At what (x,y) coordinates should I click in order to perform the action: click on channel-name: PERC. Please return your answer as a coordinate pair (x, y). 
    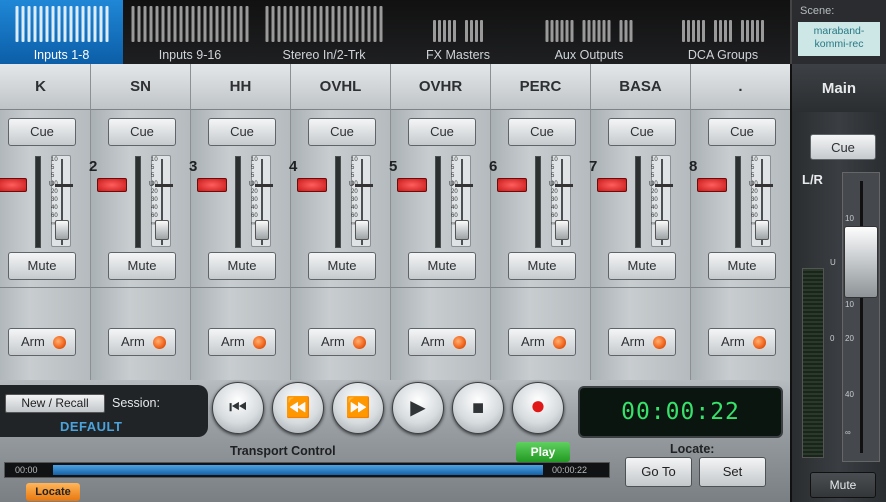
    Looking at the image, I should click on (540, 87).